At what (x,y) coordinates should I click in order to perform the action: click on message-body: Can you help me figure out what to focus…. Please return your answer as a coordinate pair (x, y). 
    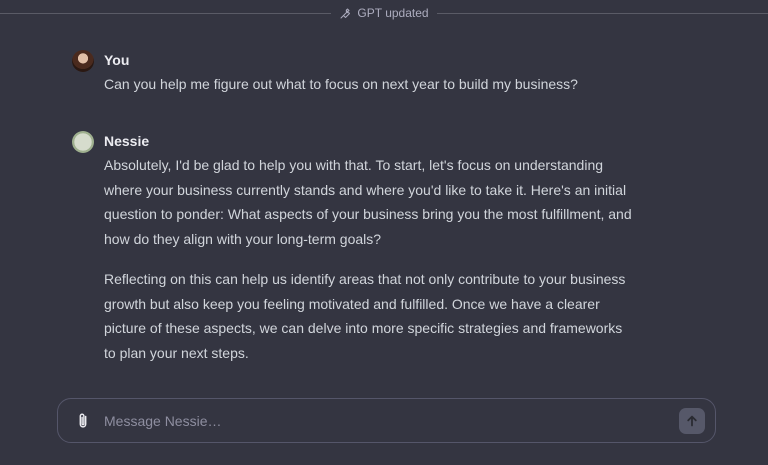
    Looking at the image, I should click on (369, 84).